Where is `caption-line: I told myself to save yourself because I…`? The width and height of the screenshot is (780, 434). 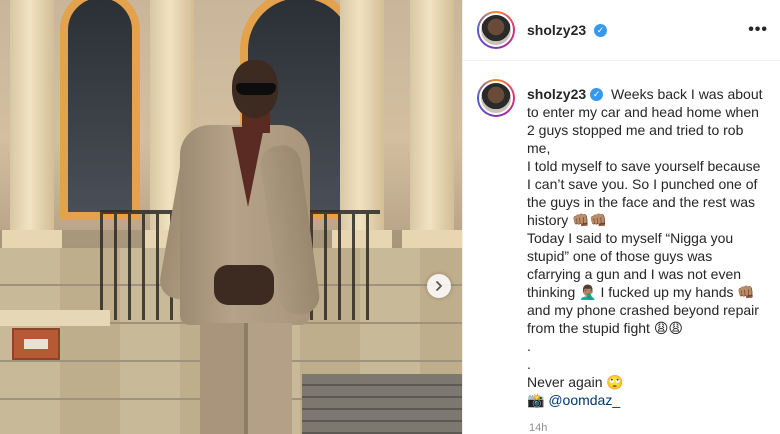
caption-line: I told myself to save yourself because I… is located at coordinates (644, 193).